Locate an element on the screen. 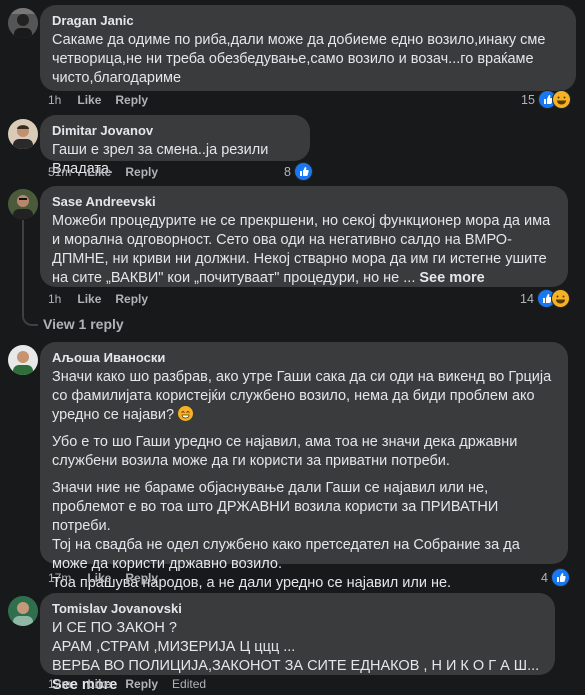 The height and width of the screenshot is (695, 585). reaction-count: 4 is located at coordinates (544, 577).